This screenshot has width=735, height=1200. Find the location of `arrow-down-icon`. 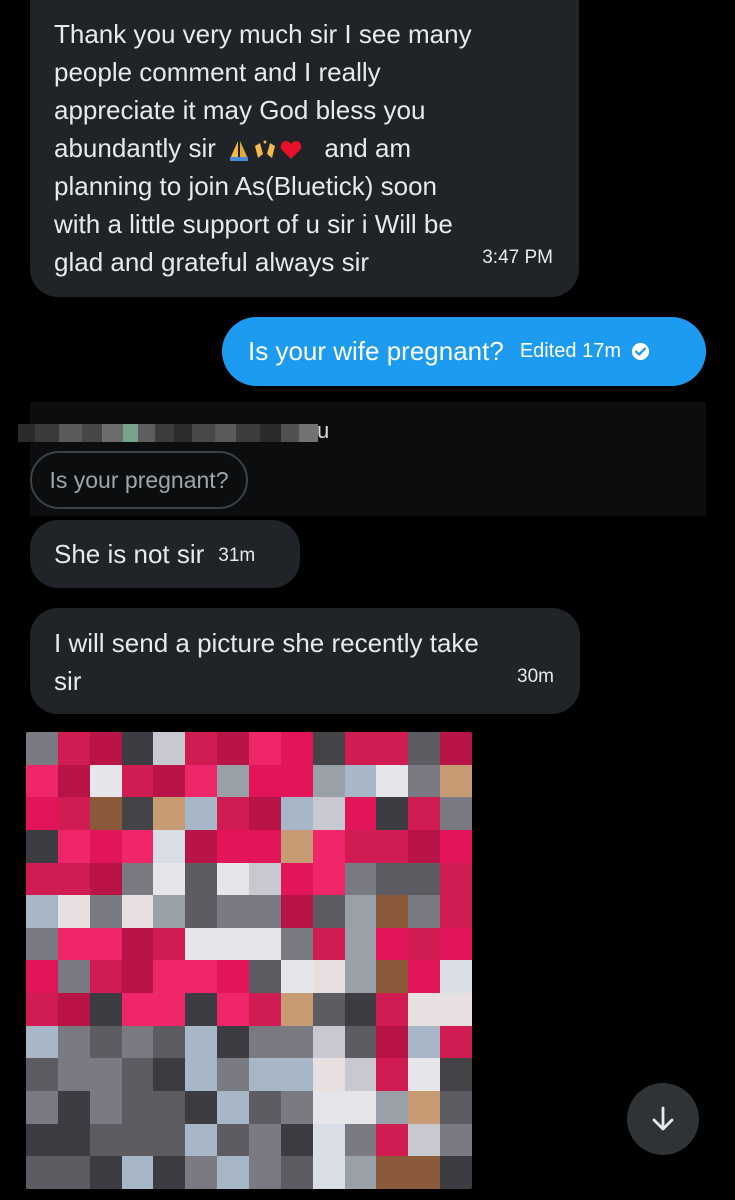

arrow-down-icon is located at coordinates (663, 1118).